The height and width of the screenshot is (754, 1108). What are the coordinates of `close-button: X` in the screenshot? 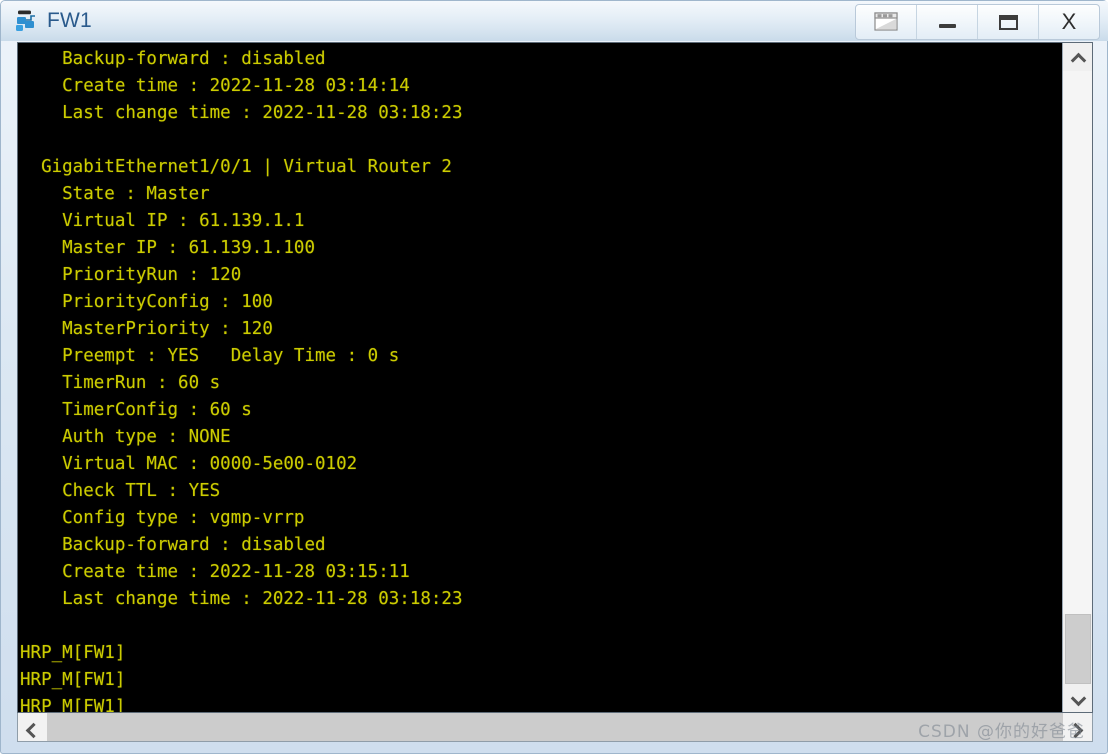 It's located at (1069, 22).